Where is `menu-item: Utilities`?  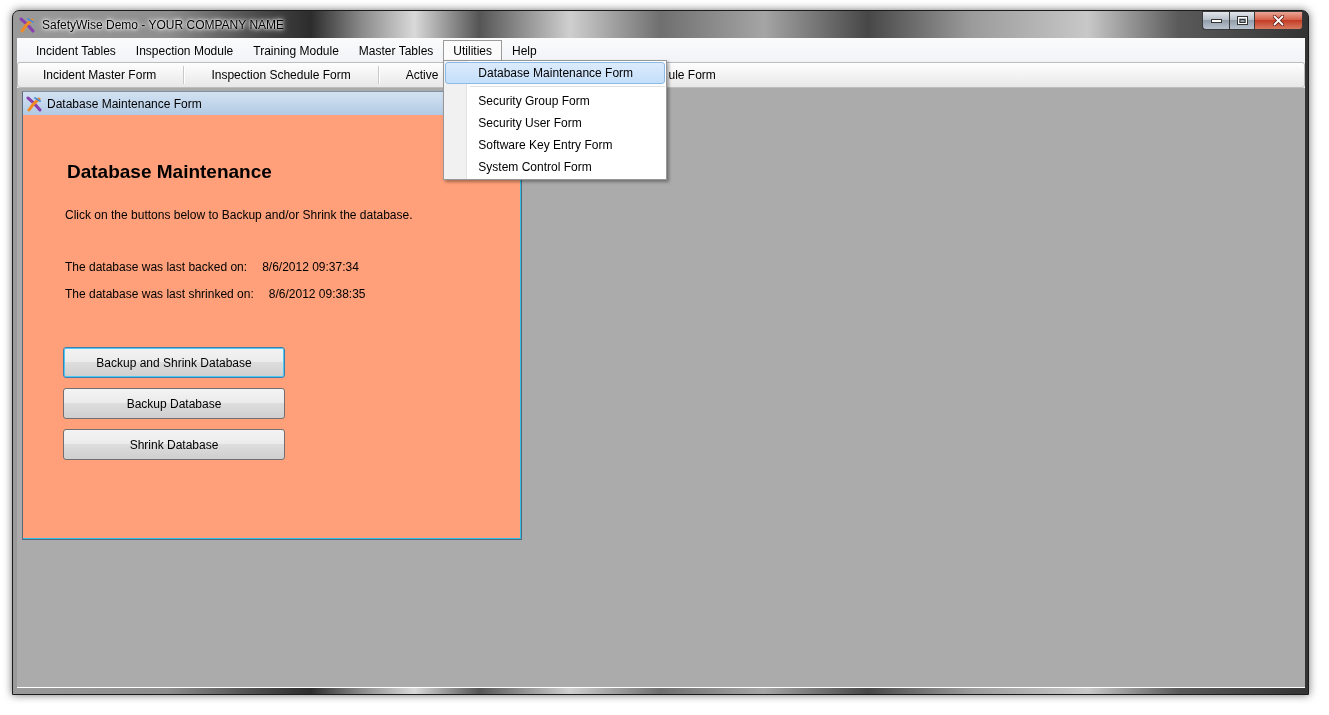
menu-item: Utilities is located at coordinates (472, 51).